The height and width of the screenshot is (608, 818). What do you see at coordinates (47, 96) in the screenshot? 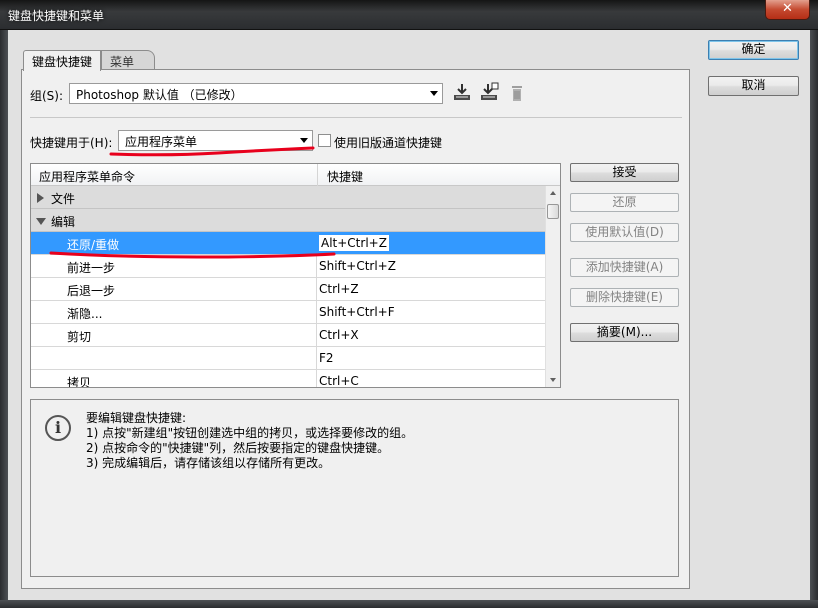
I see `set-label: 组(S):` at bounding box center [47, 96].